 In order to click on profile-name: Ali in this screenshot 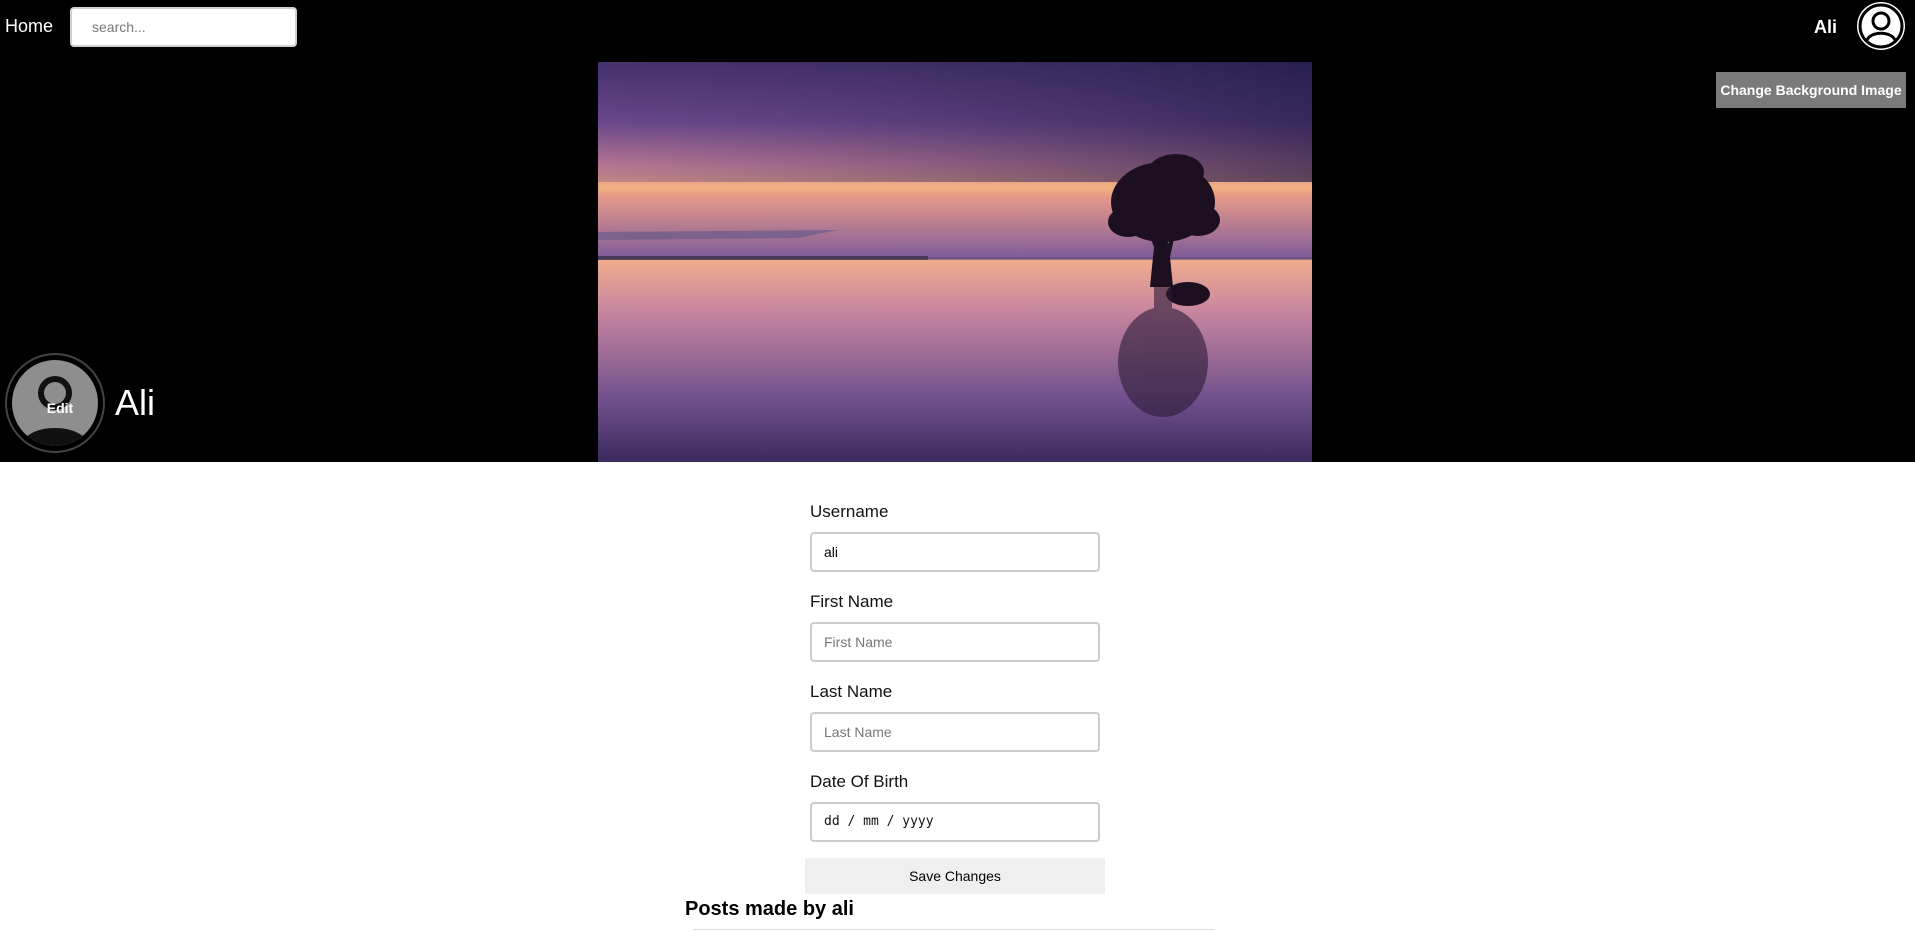, I will do `click(135, 402)`.